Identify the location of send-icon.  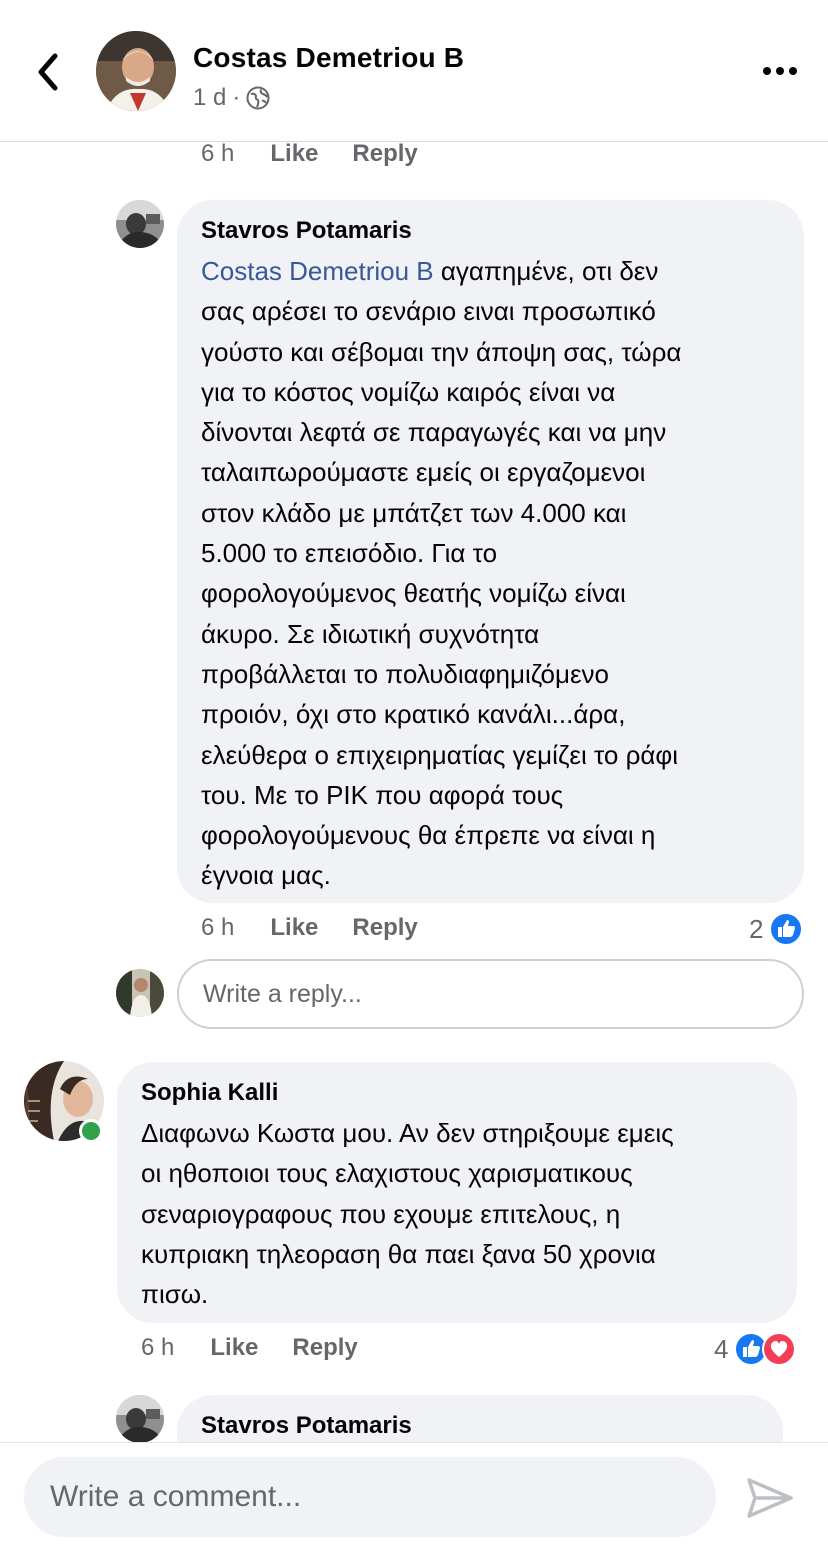
(770, 1498).